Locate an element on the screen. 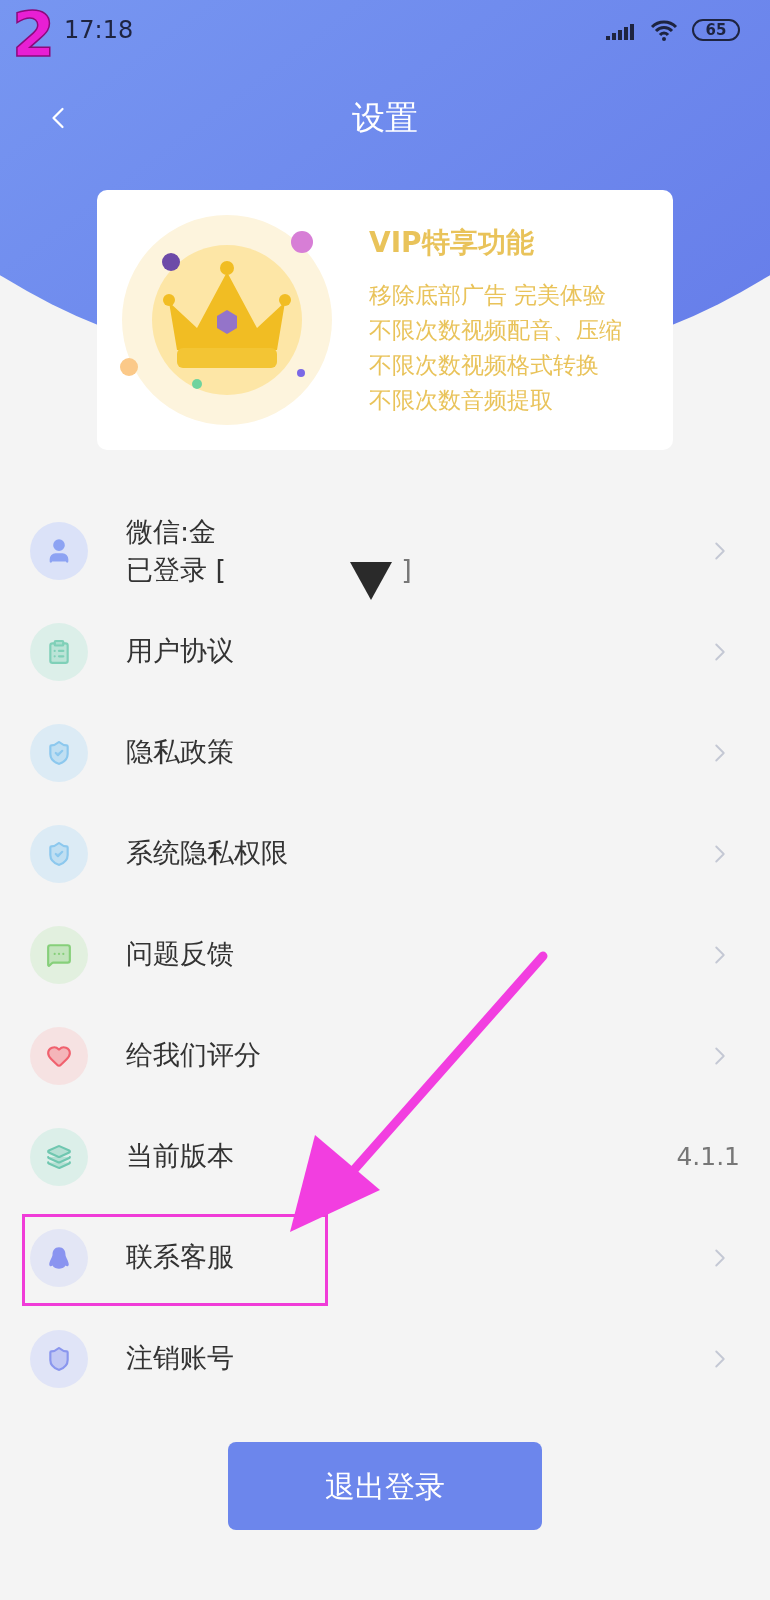 The image size is (770, 1600). row-label: 问题反馈 is located at coordinates (180, 954).